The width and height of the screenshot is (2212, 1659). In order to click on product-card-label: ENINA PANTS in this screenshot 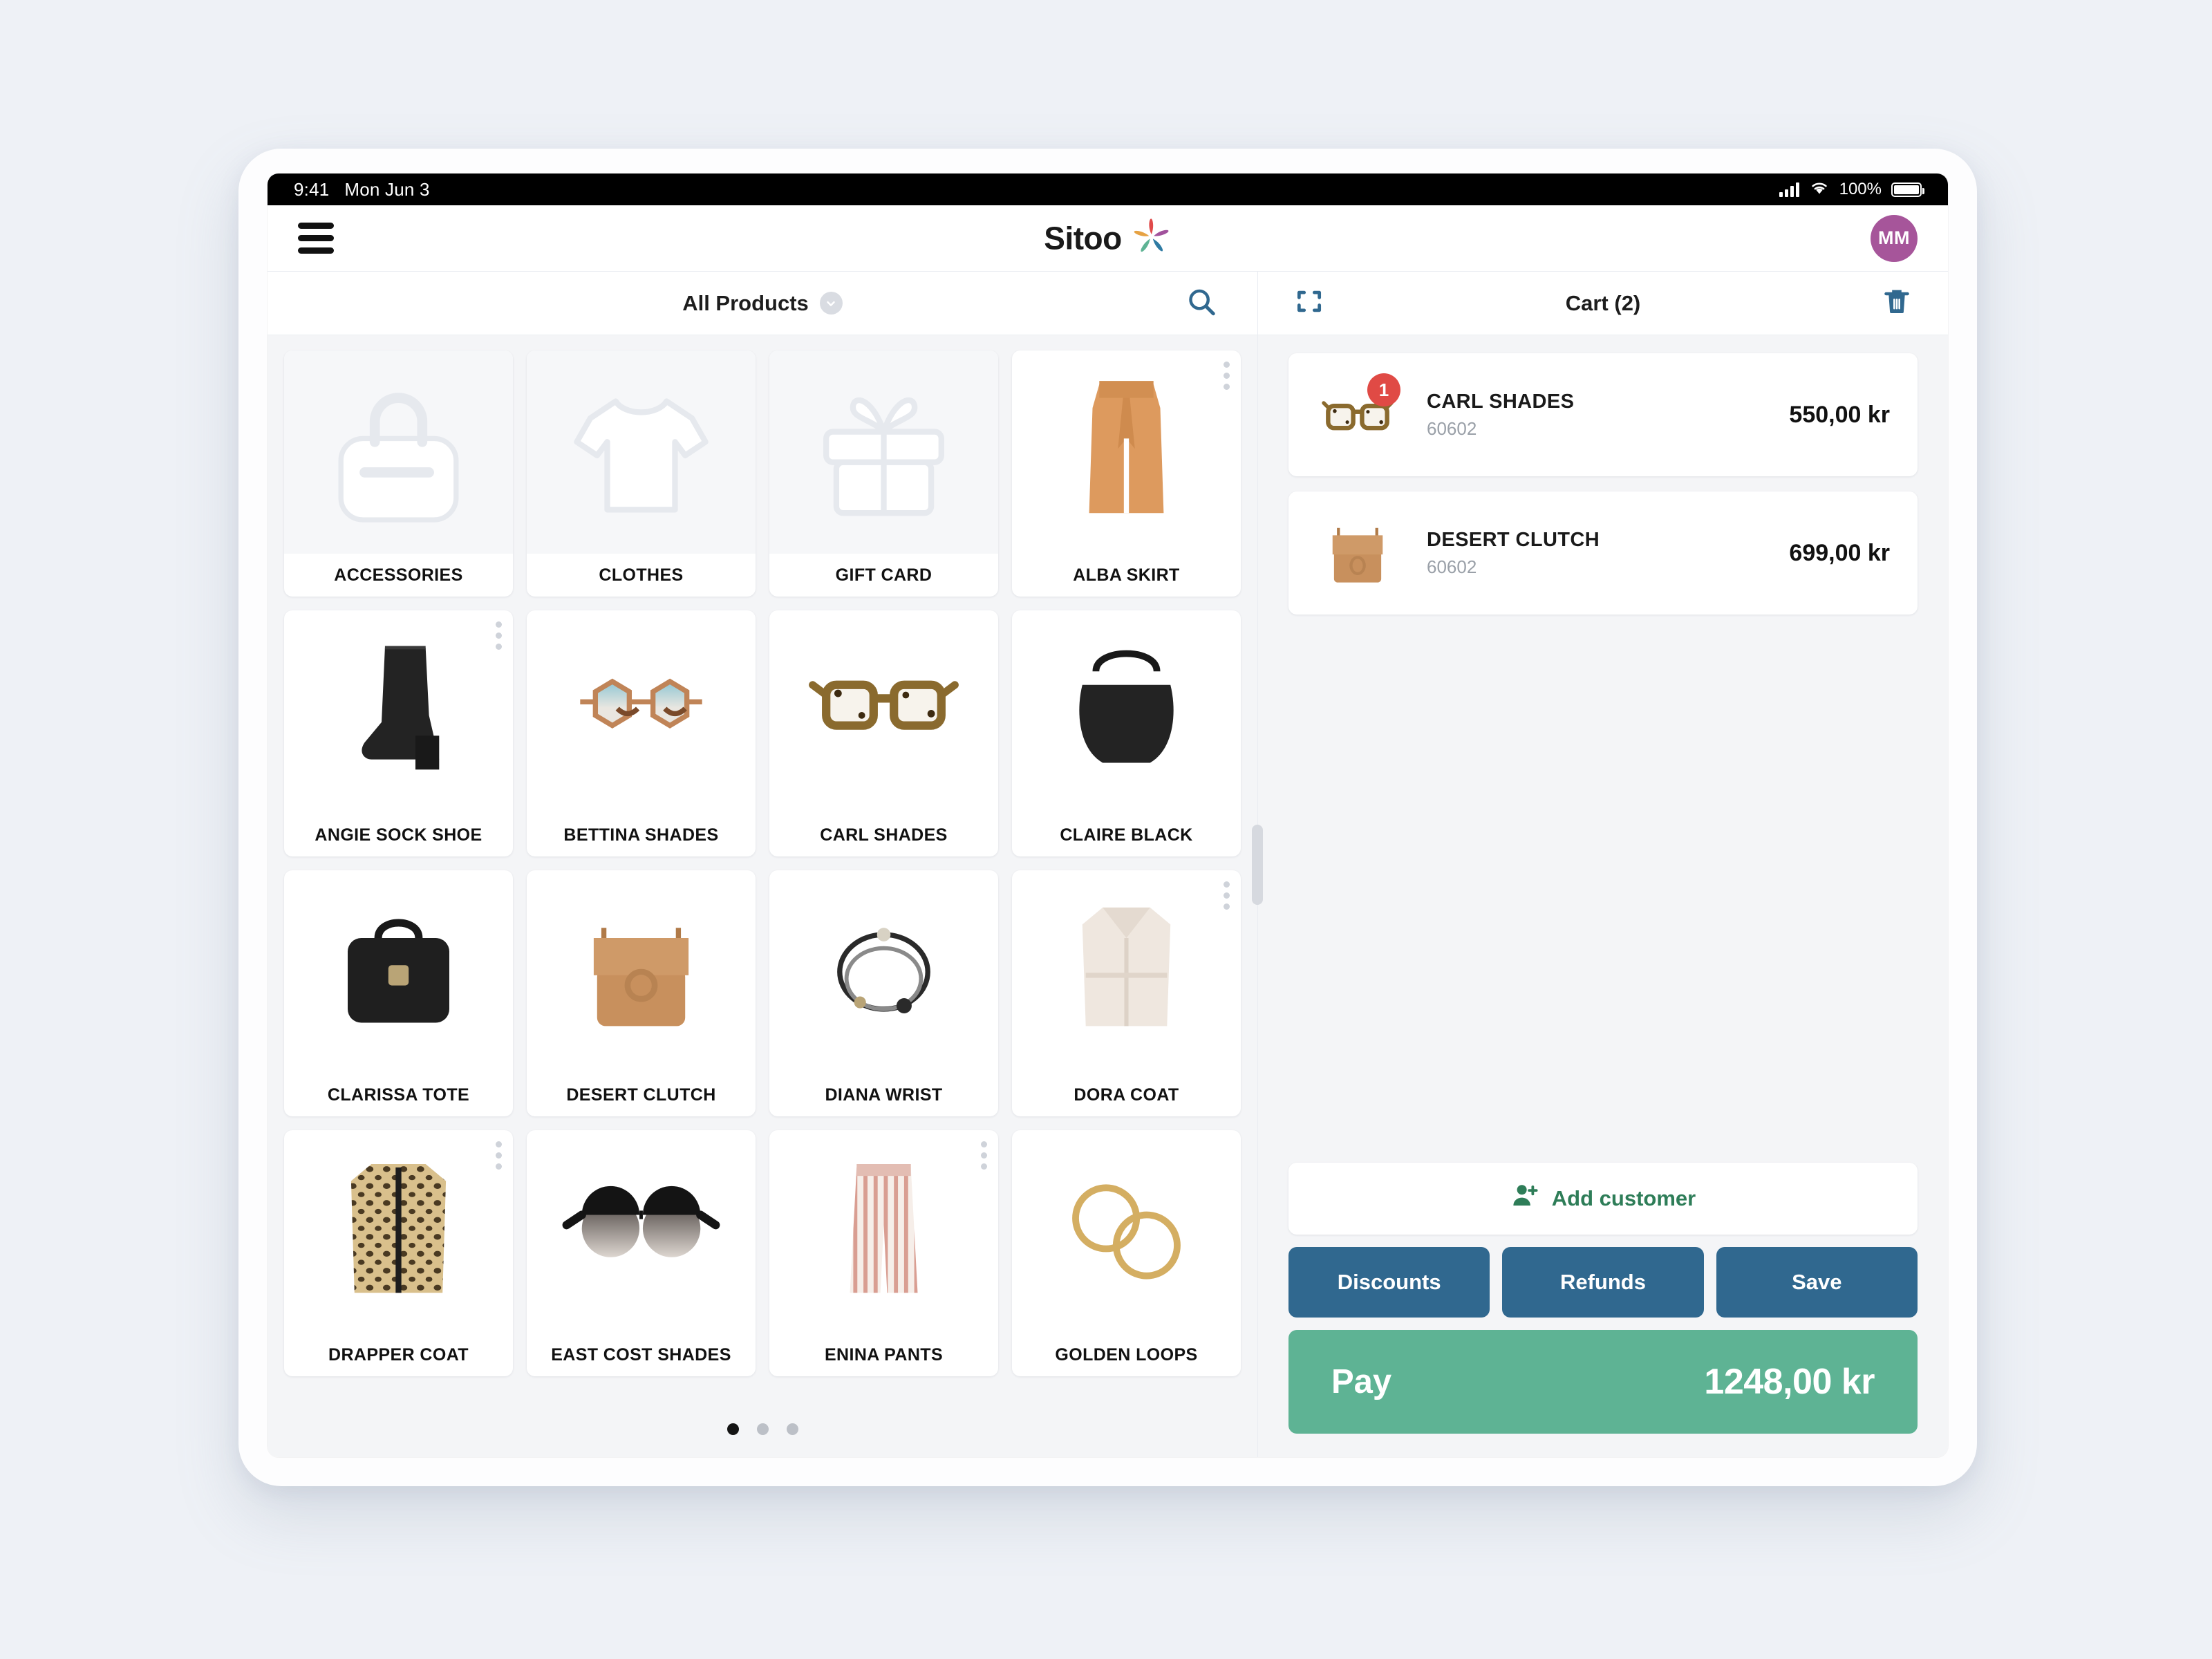, I will do `click(884, 1354)`.